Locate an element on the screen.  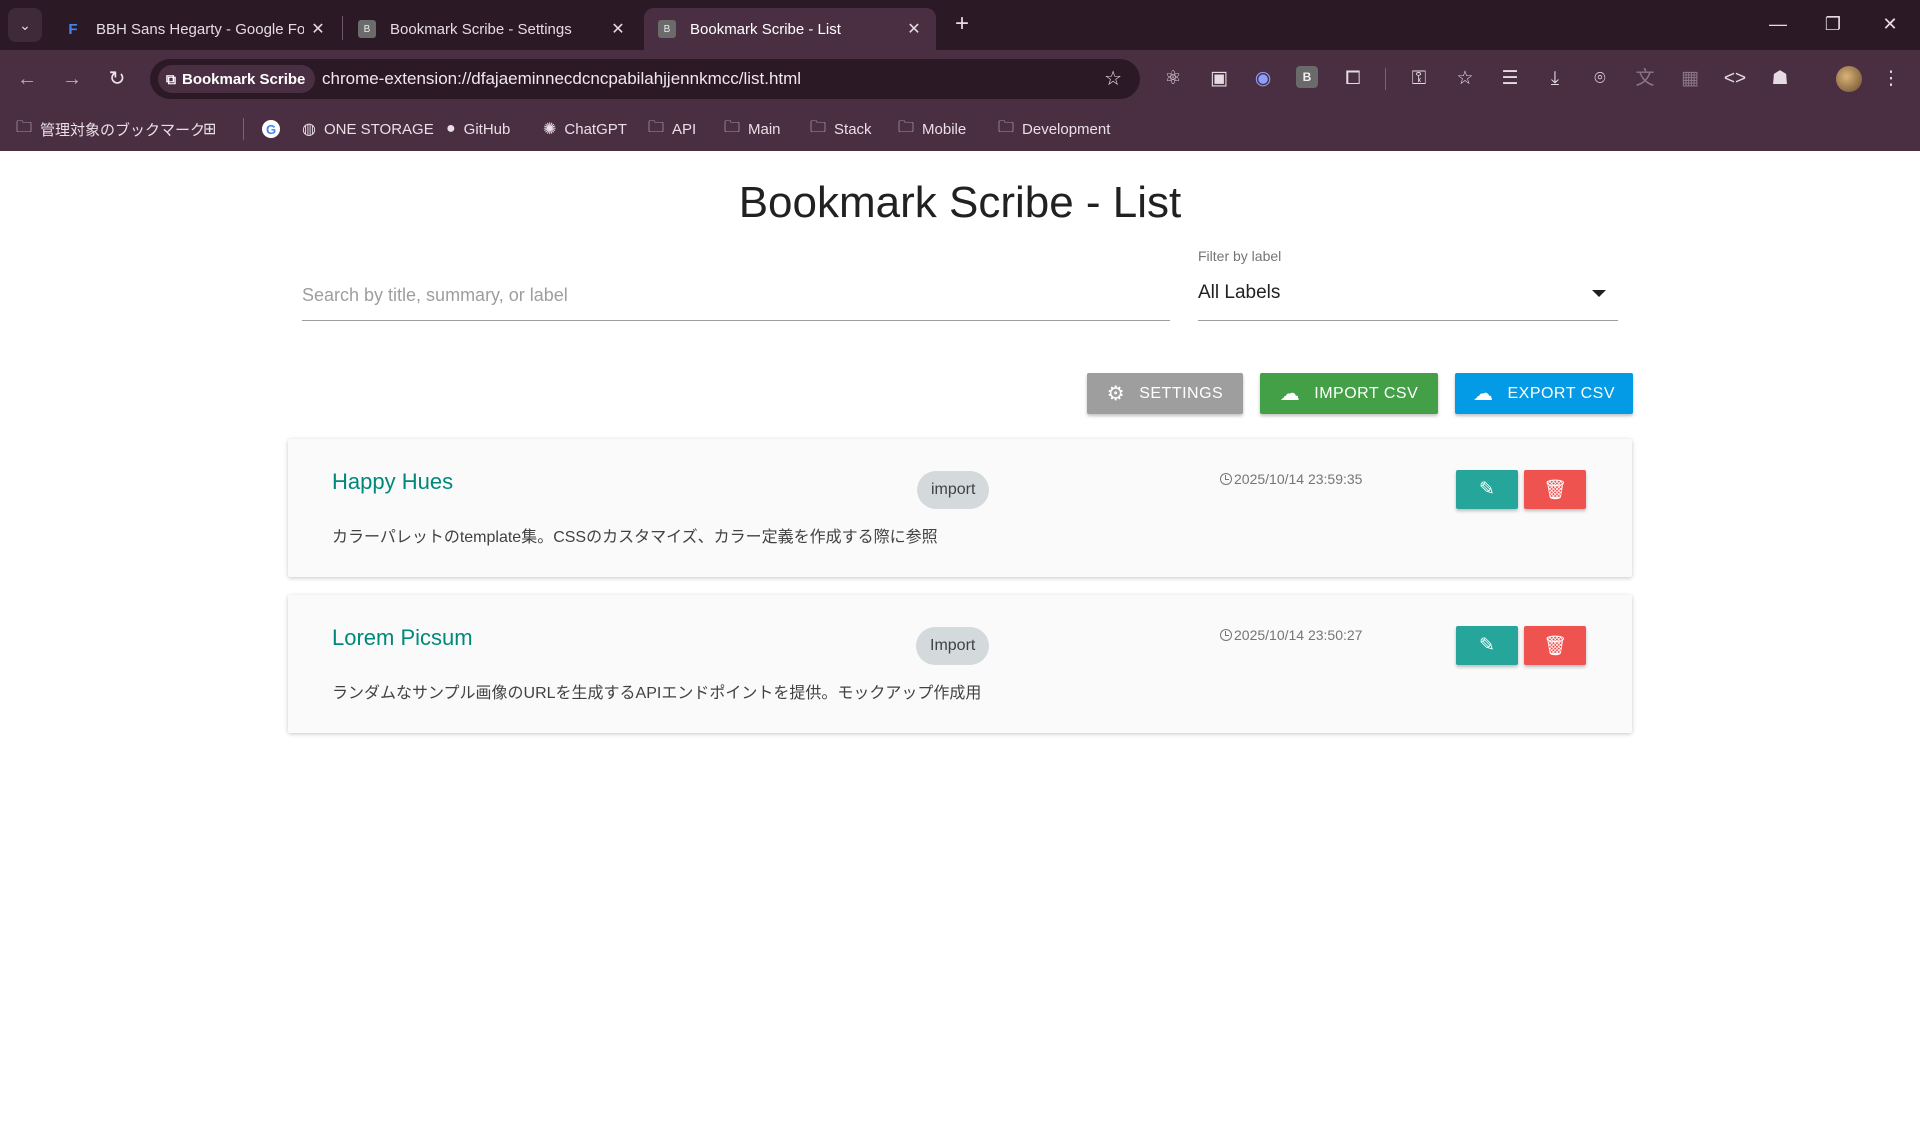
trash-icon: 🗑 is located at coordinates (1555, 490).